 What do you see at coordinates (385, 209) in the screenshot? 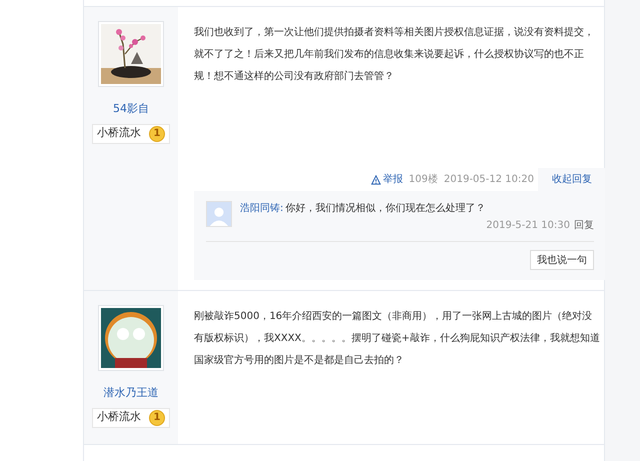
I see `reply-text: 你好，我们情况相似，你们现在怎么处理了？` at bounding box center [385, 209].